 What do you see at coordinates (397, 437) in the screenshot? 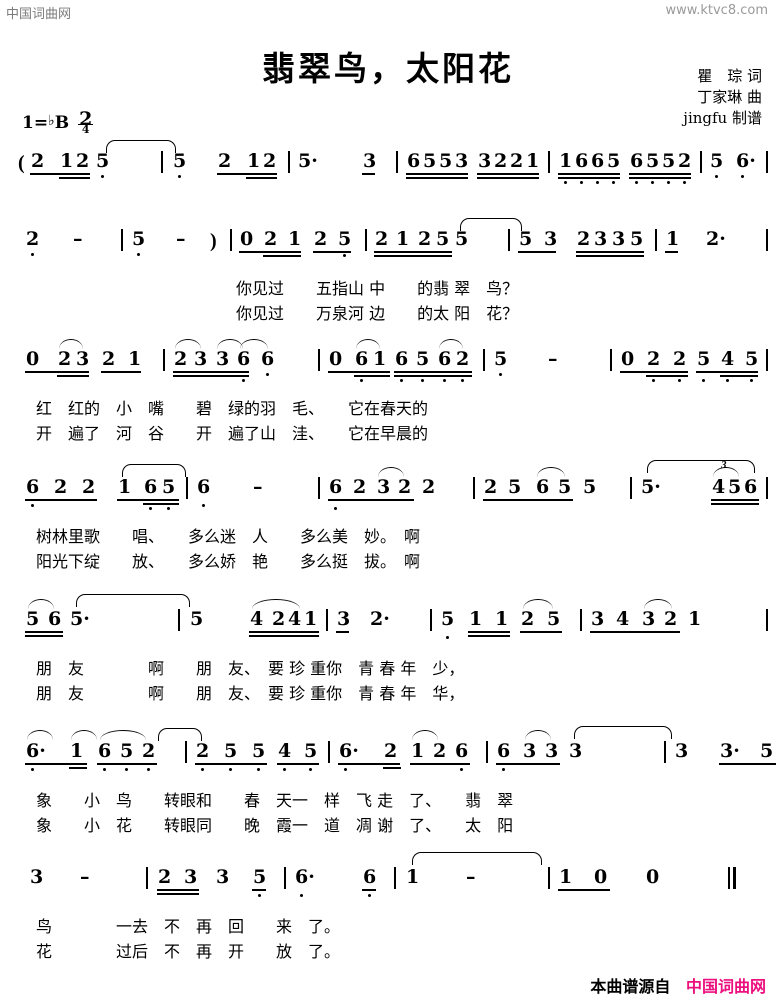
I see `lyric-row-3b: 开 遍了 河 谷 开 遍了山 洼、 它在早晨的` at bounding box center [397, 437].